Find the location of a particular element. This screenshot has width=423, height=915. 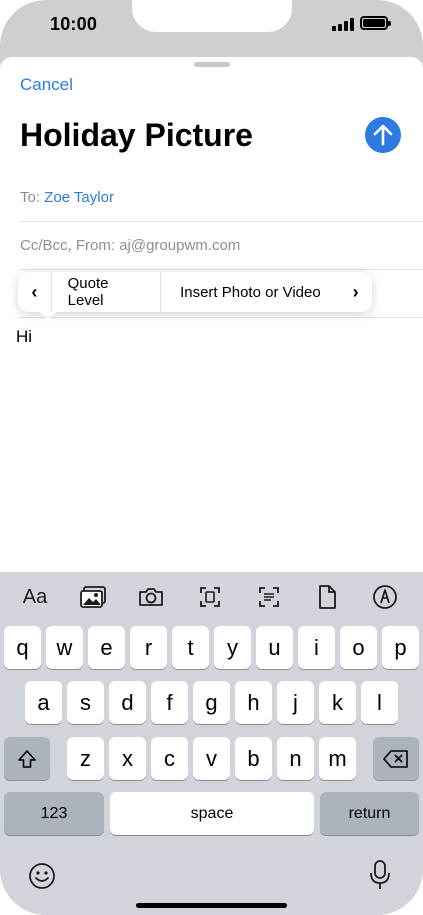

quote-level-button: Quote Level is located at coordinates (105, 292).